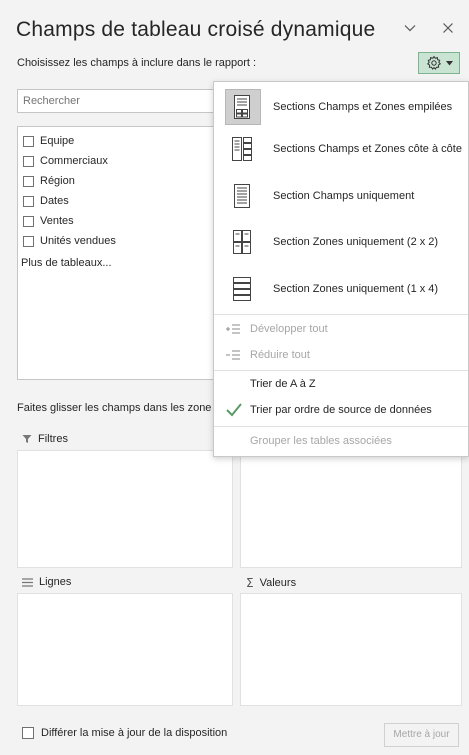 The image size is (469, 755). Describe the element at coordinates (448, 28) in the screenshot. I see `close-icon` at that location.